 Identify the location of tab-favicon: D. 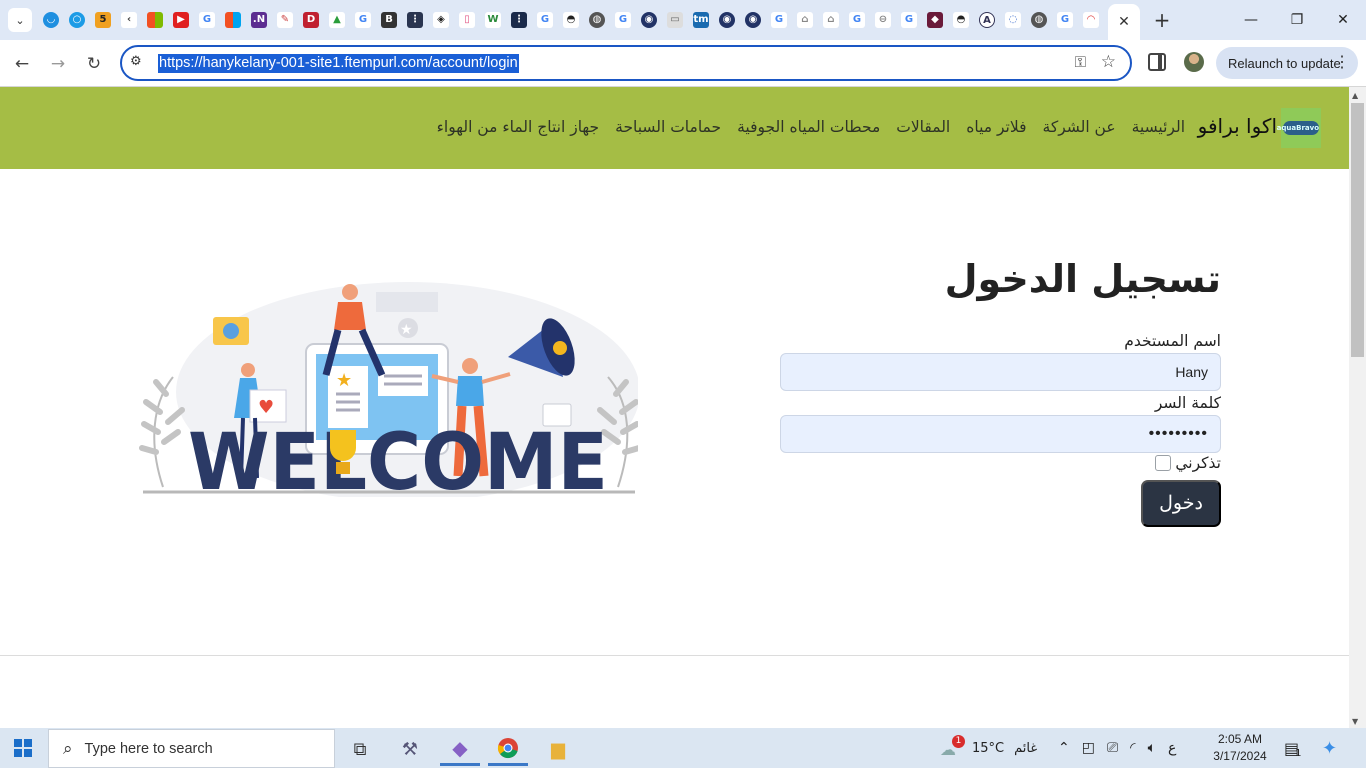
(311, 20).